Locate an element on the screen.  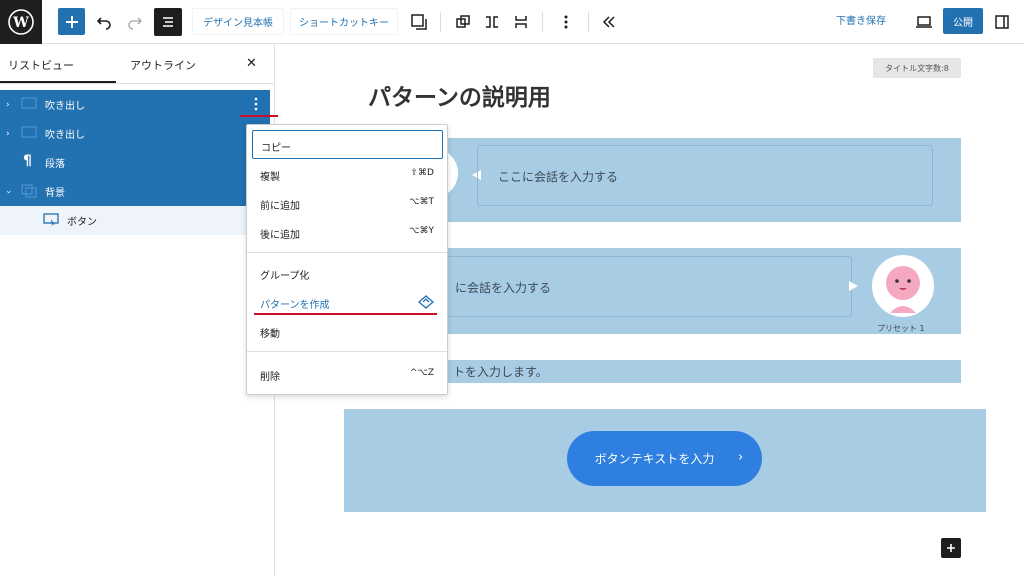
add-block-inline-button is located at coordinates (951, 548).